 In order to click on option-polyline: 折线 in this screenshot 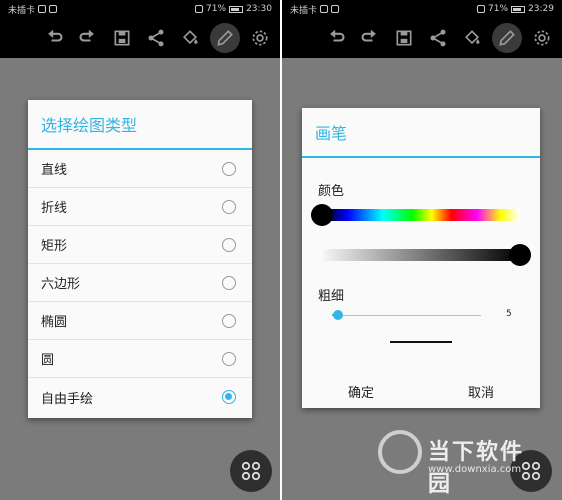, I will do `click(140, 207)`.